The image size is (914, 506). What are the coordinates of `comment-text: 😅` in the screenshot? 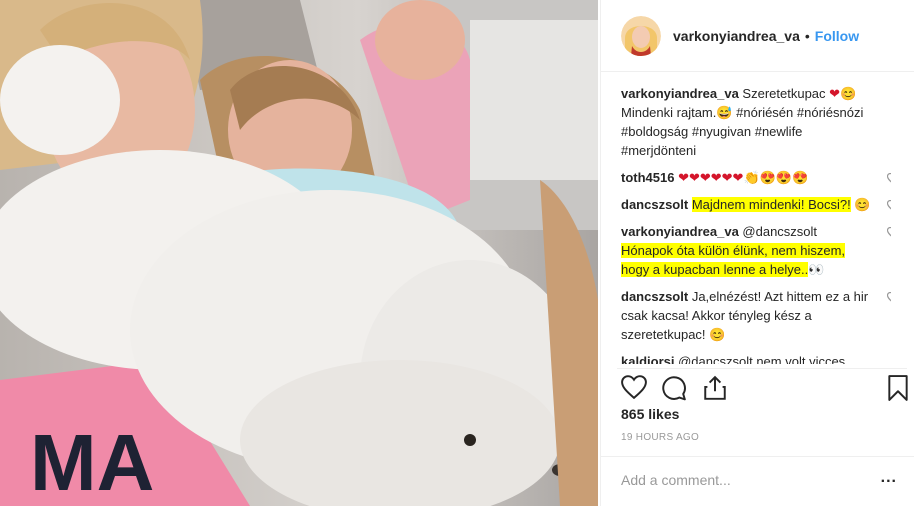 It's located at (724, 112).